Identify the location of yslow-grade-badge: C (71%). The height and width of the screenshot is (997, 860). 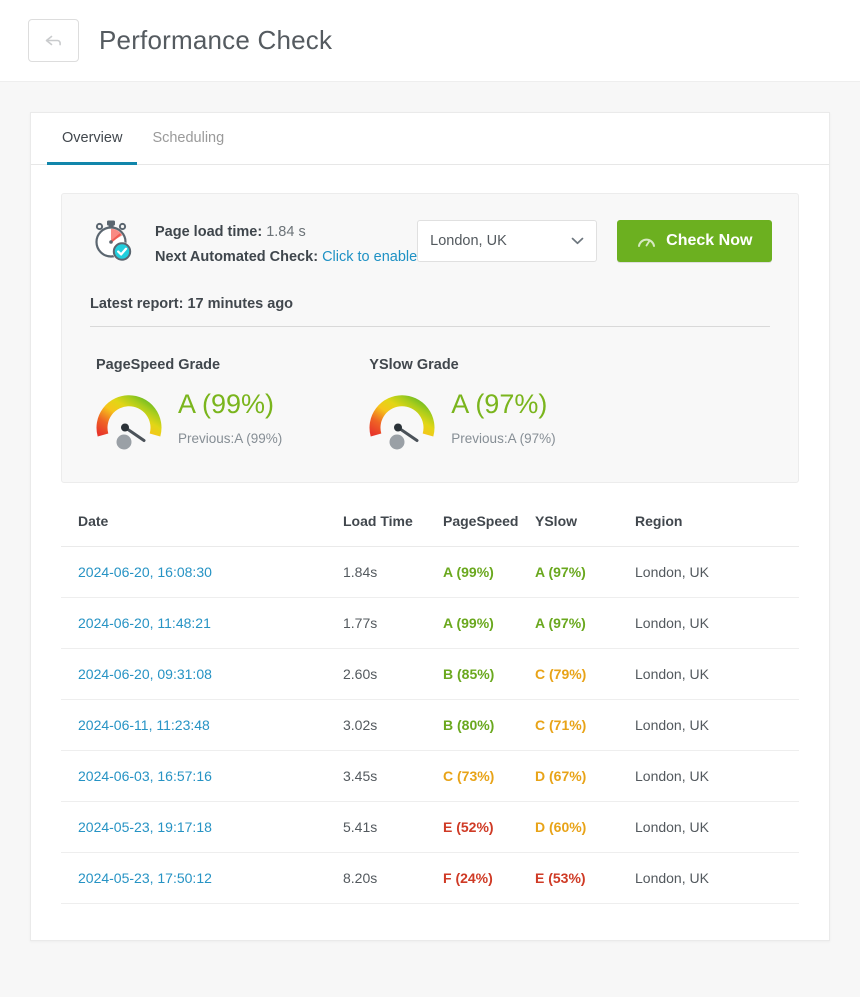
(561, 725).